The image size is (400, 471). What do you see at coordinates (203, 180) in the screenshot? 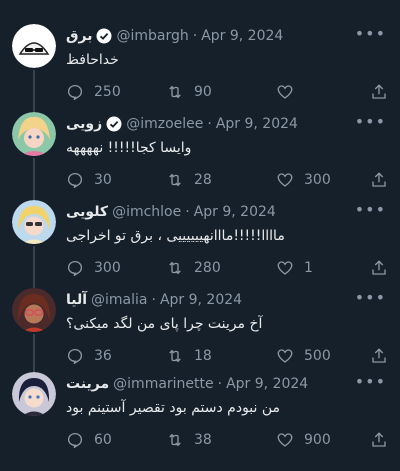
I see `retweet-count: 28` at bounding box center [203, 180].